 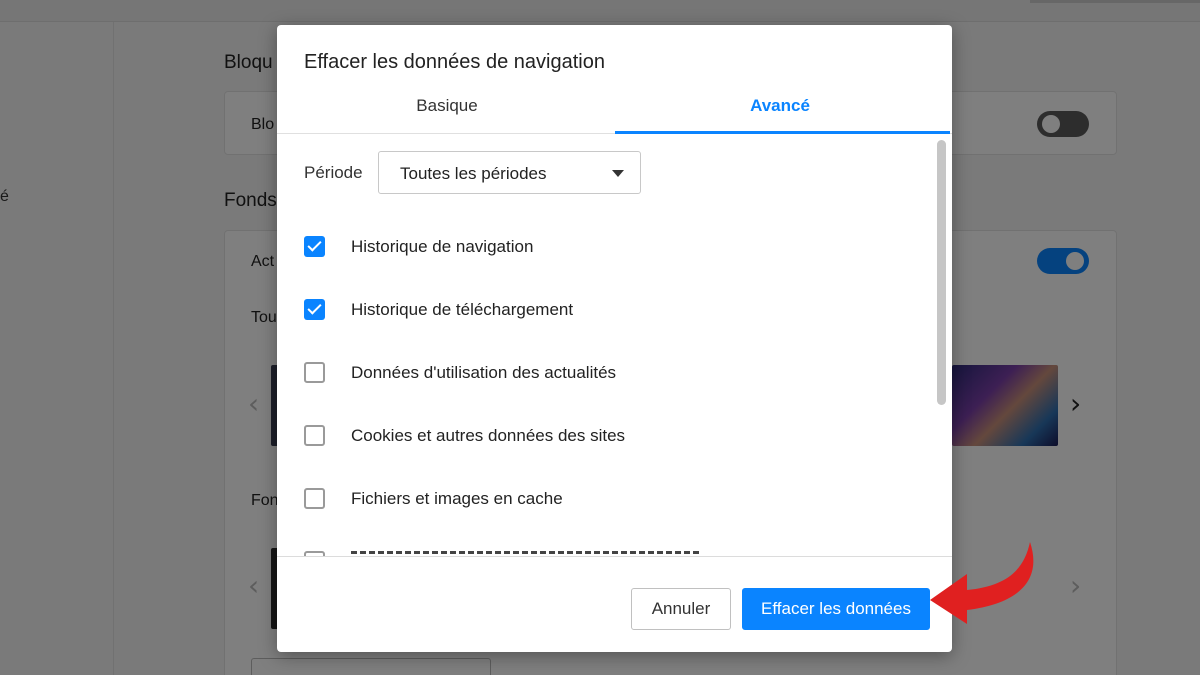 What do you see at coordinates (614, 556) in the screenshot?
I see `footer-divider` at bounding box center [614, 556].